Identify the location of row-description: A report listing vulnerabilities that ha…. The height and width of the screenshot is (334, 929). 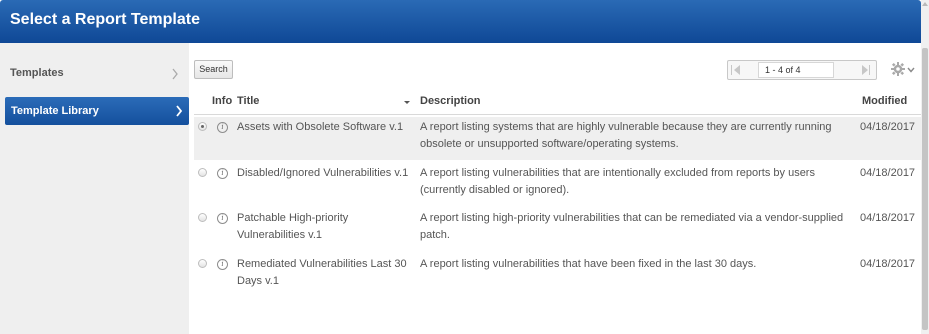
(588, 264).